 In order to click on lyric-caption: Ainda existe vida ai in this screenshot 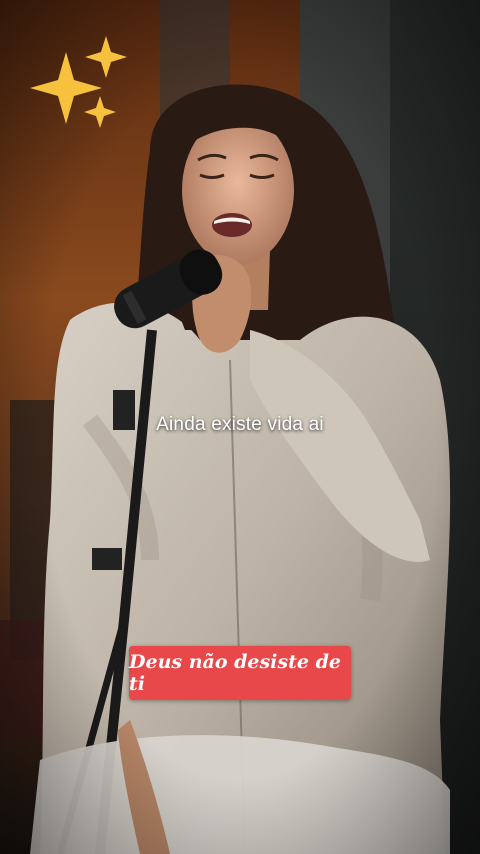, I will do `click(240, 424)`.